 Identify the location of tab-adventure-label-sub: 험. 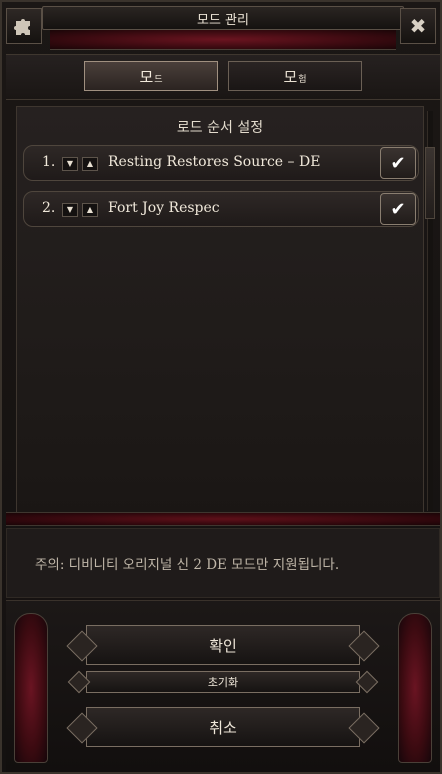
(302, 79).